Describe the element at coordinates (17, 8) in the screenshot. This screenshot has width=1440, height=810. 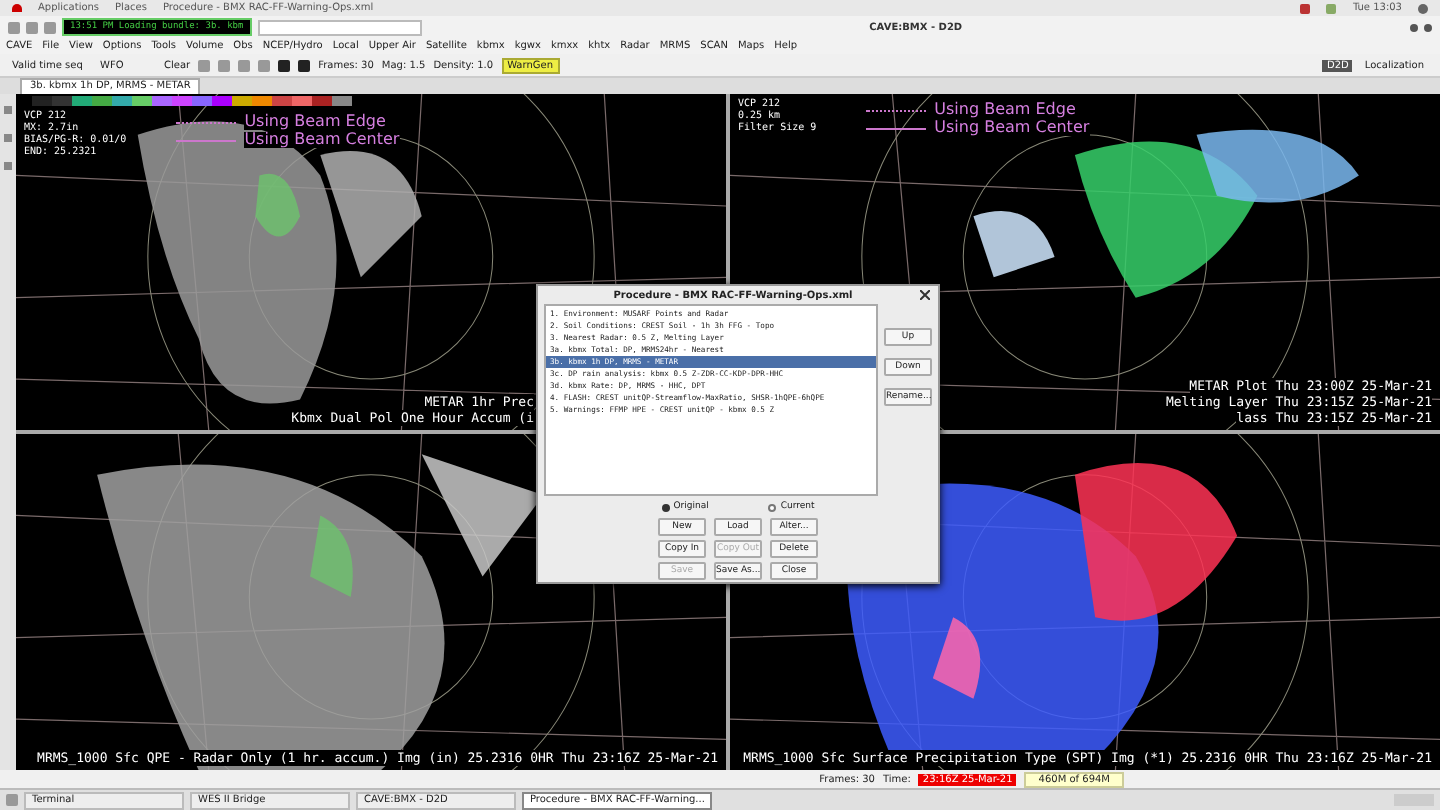
I see `hat-icon` at that location.